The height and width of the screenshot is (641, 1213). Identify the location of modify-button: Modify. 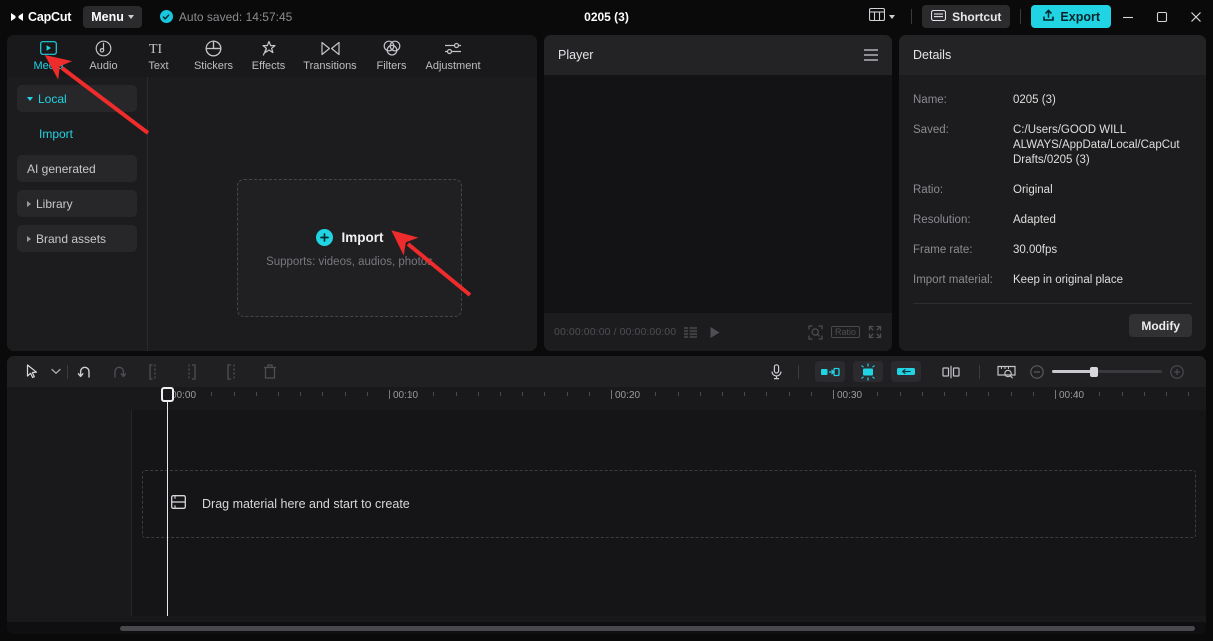
(1160, 325).